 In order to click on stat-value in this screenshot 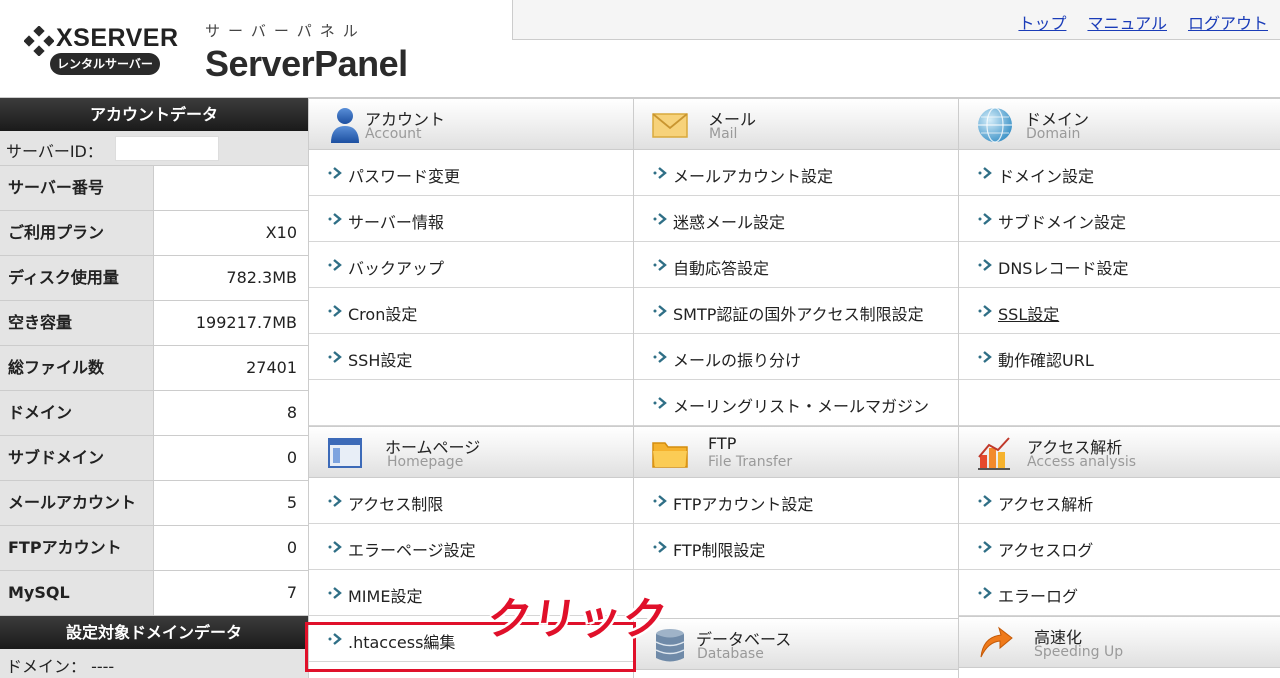, I will do `click(231, 188)`.